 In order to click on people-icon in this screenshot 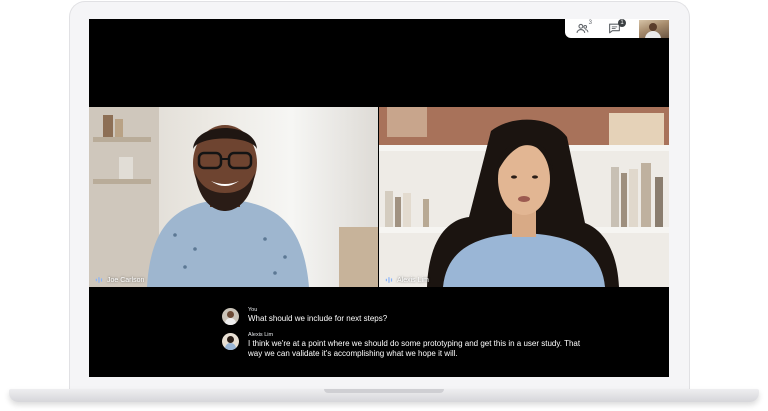, I will do `click(582, 28)`.